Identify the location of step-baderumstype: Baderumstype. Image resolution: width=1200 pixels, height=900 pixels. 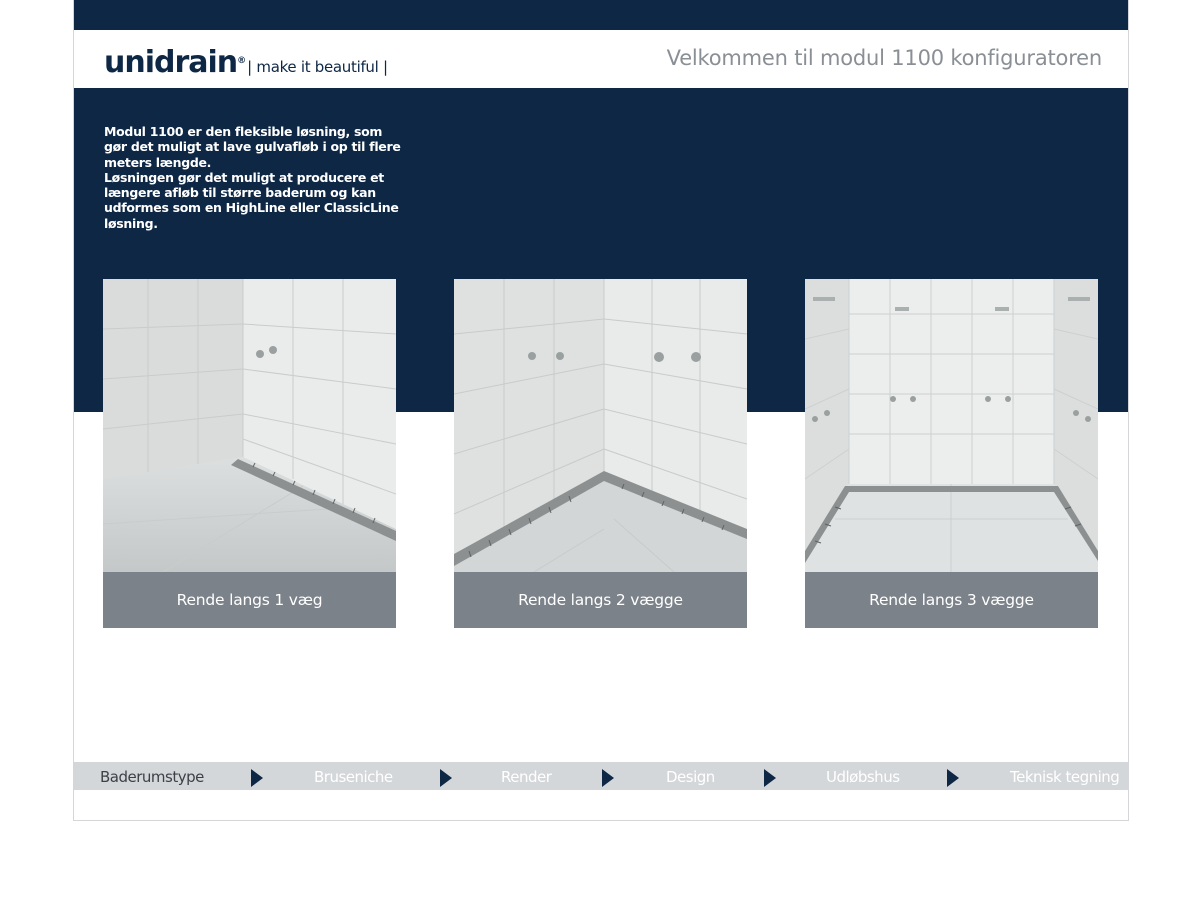
(152, 776).